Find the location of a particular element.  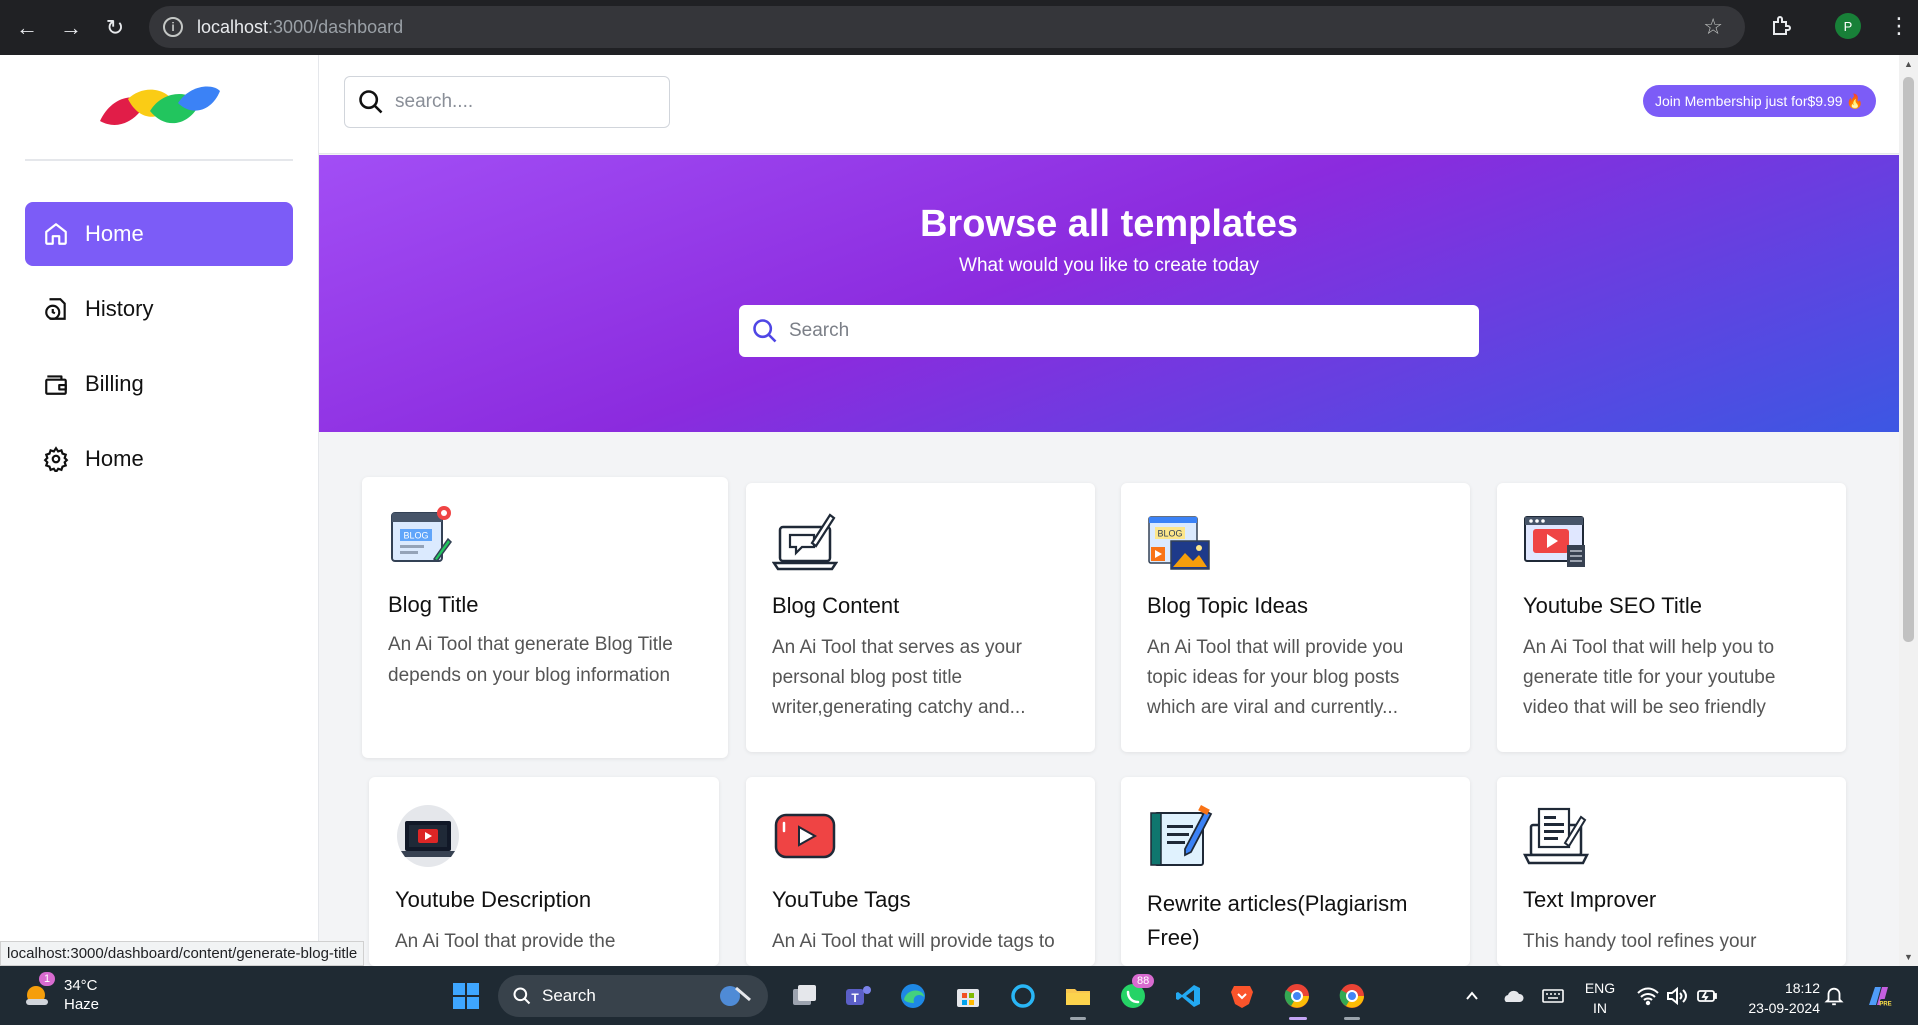

laptop-writing-icon is located at coordinates (805, 542).